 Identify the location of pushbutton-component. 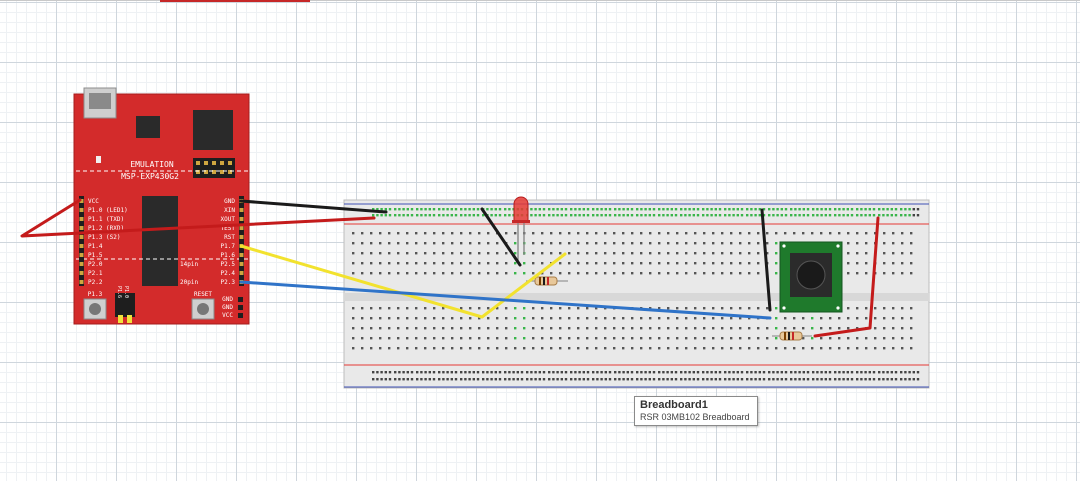
(811, 277).